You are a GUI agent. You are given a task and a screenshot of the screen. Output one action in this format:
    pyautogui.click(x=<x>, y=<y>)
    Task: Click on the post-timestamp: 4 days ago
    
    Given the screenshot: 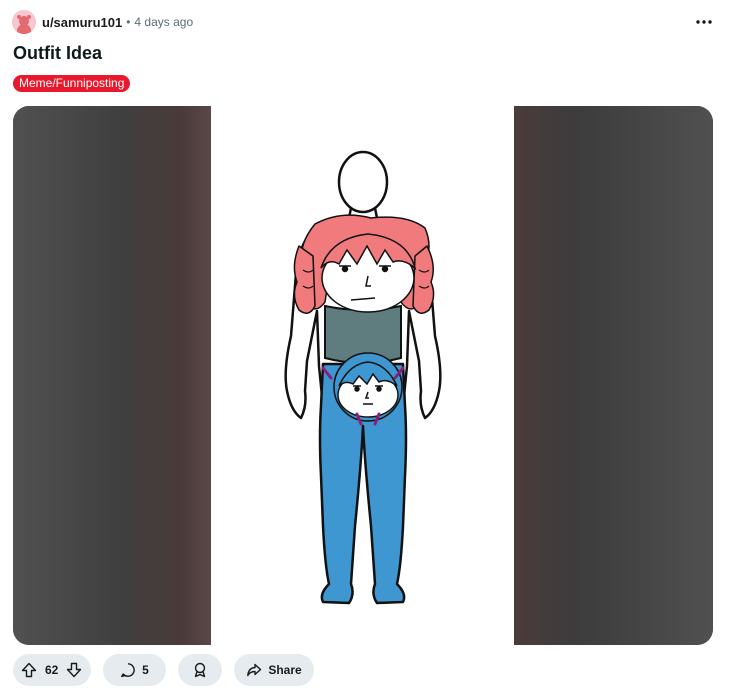 What is the action you would take?
    pyautogui.click(x=164, y=22)
    